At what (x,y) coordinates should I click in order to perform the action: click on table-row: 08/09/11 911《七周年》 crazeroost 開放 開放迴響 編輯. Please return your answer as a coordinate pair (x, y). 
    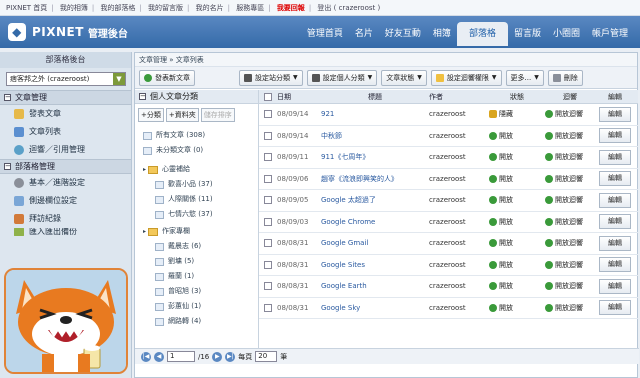
    Looking at the image, I should click on (448, 158).